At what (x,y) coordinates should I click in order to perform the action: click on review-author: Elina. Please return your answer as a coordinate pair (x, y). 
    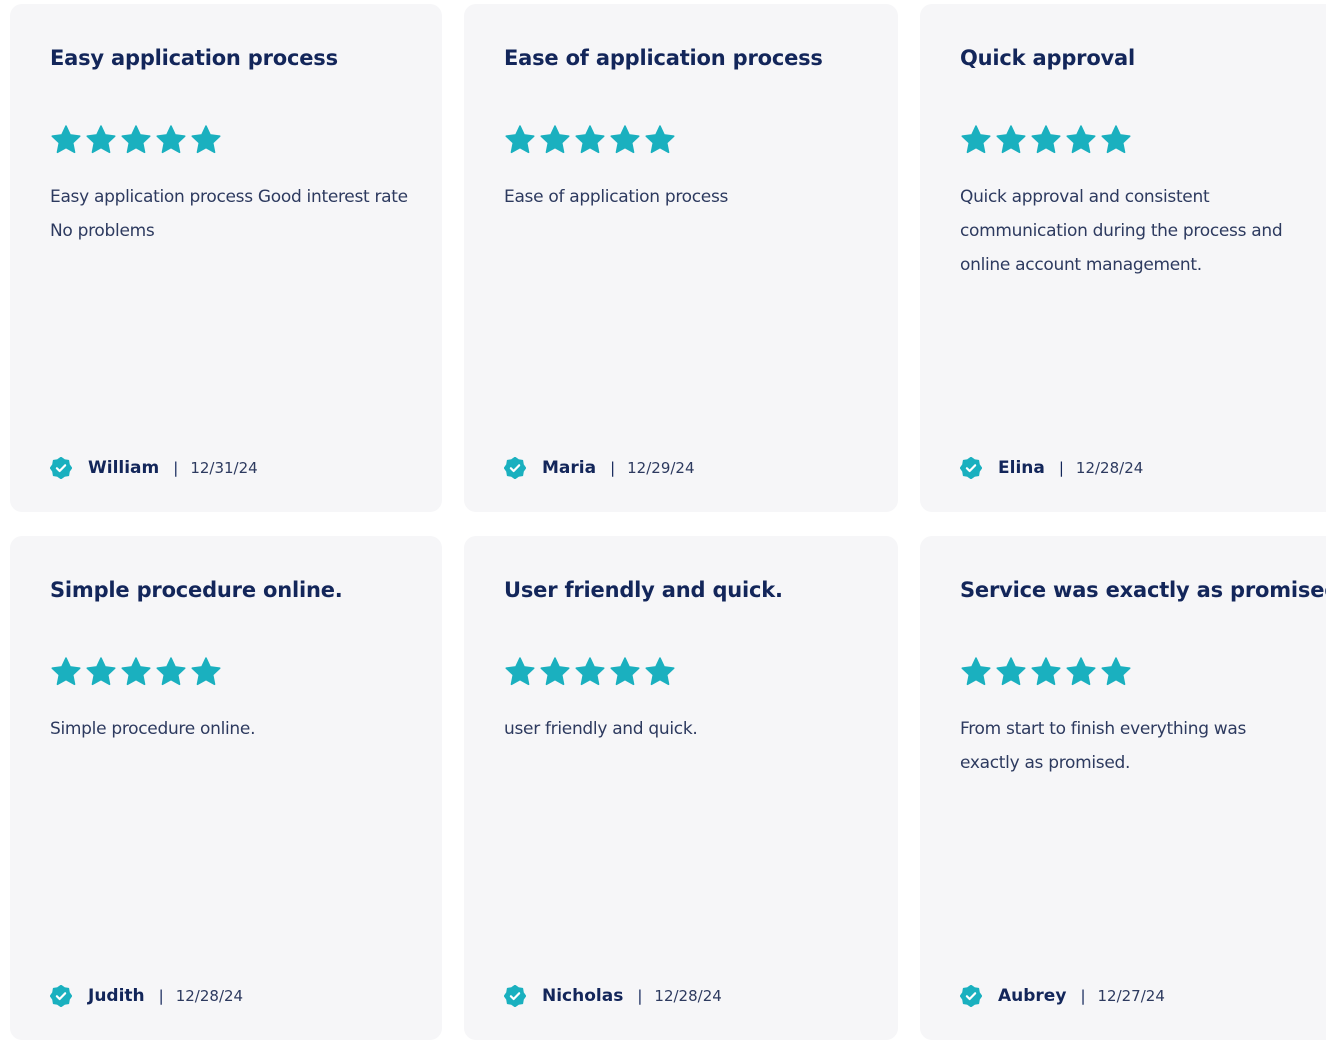
    Looking at the image, I should click on (1021, 468).